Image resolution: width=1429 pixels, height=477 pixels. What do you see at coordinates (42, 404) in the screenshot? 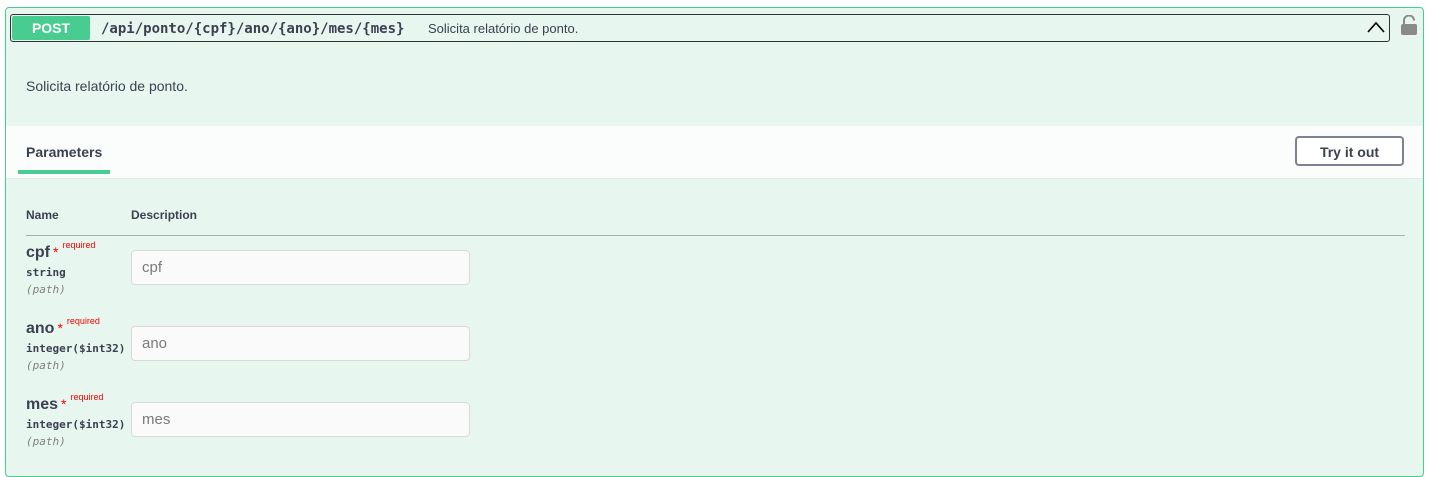
I see `parameter-name: mes` at bounding box center [42, 404].